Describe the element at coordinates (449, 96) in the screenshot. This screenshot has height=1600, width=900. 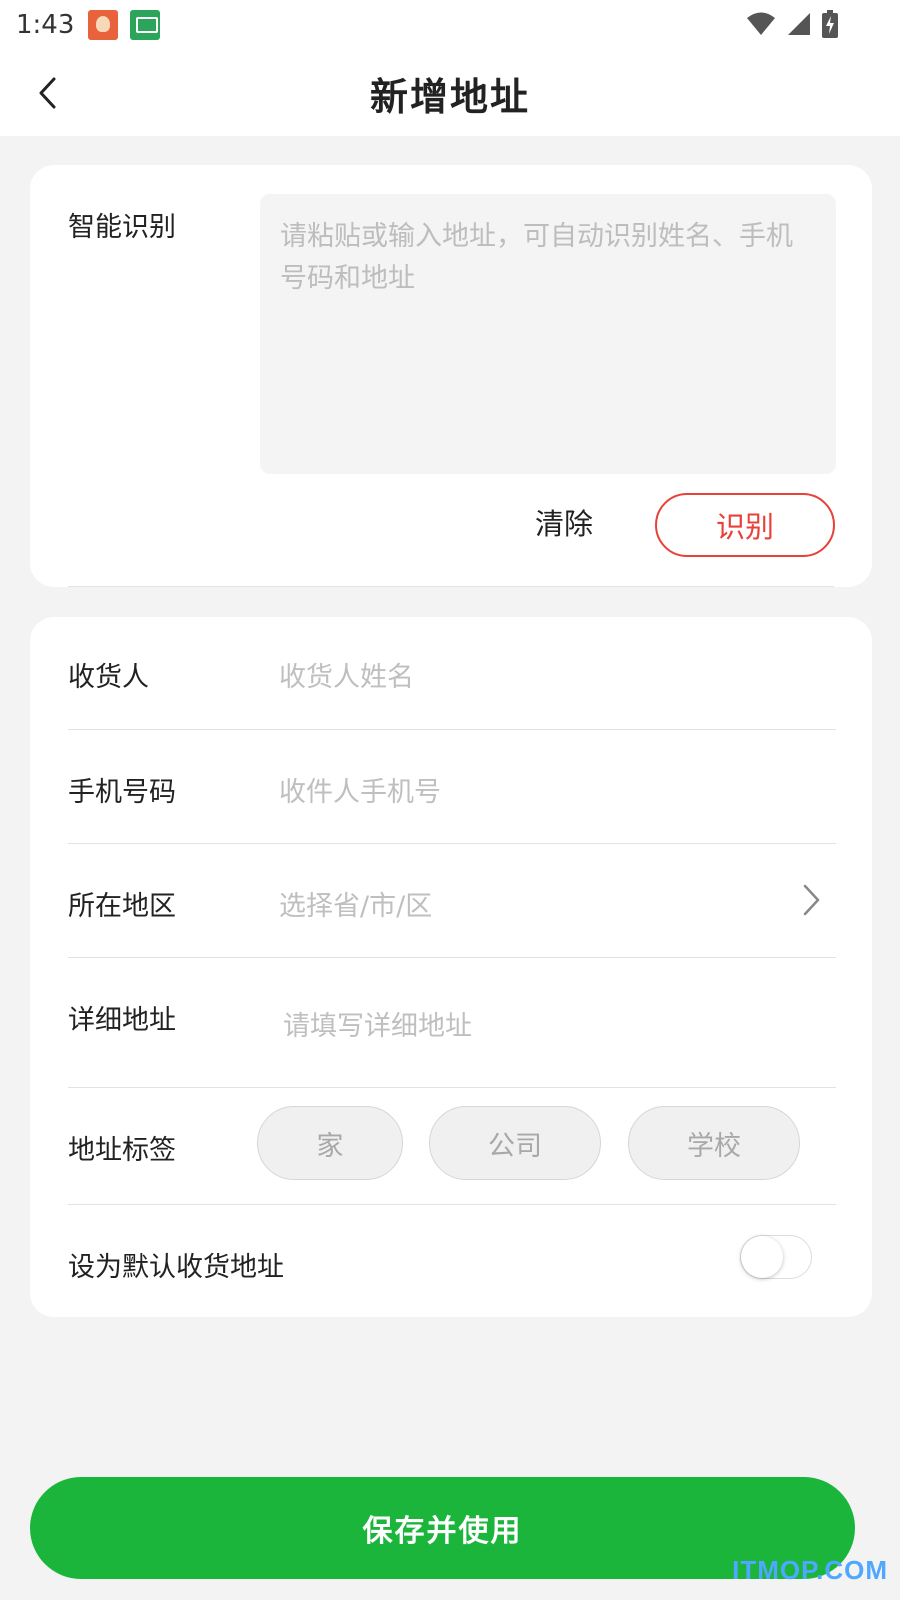
I see `page-title: 新增地址` at that location.